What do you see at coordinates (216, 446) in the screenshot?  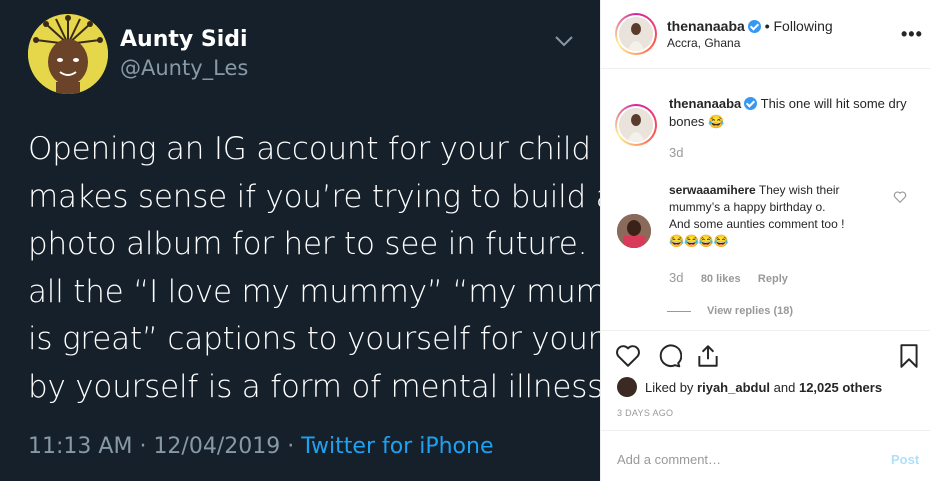 I see `tweet-date: 12/04/2019` at bounding box center [216, 446].